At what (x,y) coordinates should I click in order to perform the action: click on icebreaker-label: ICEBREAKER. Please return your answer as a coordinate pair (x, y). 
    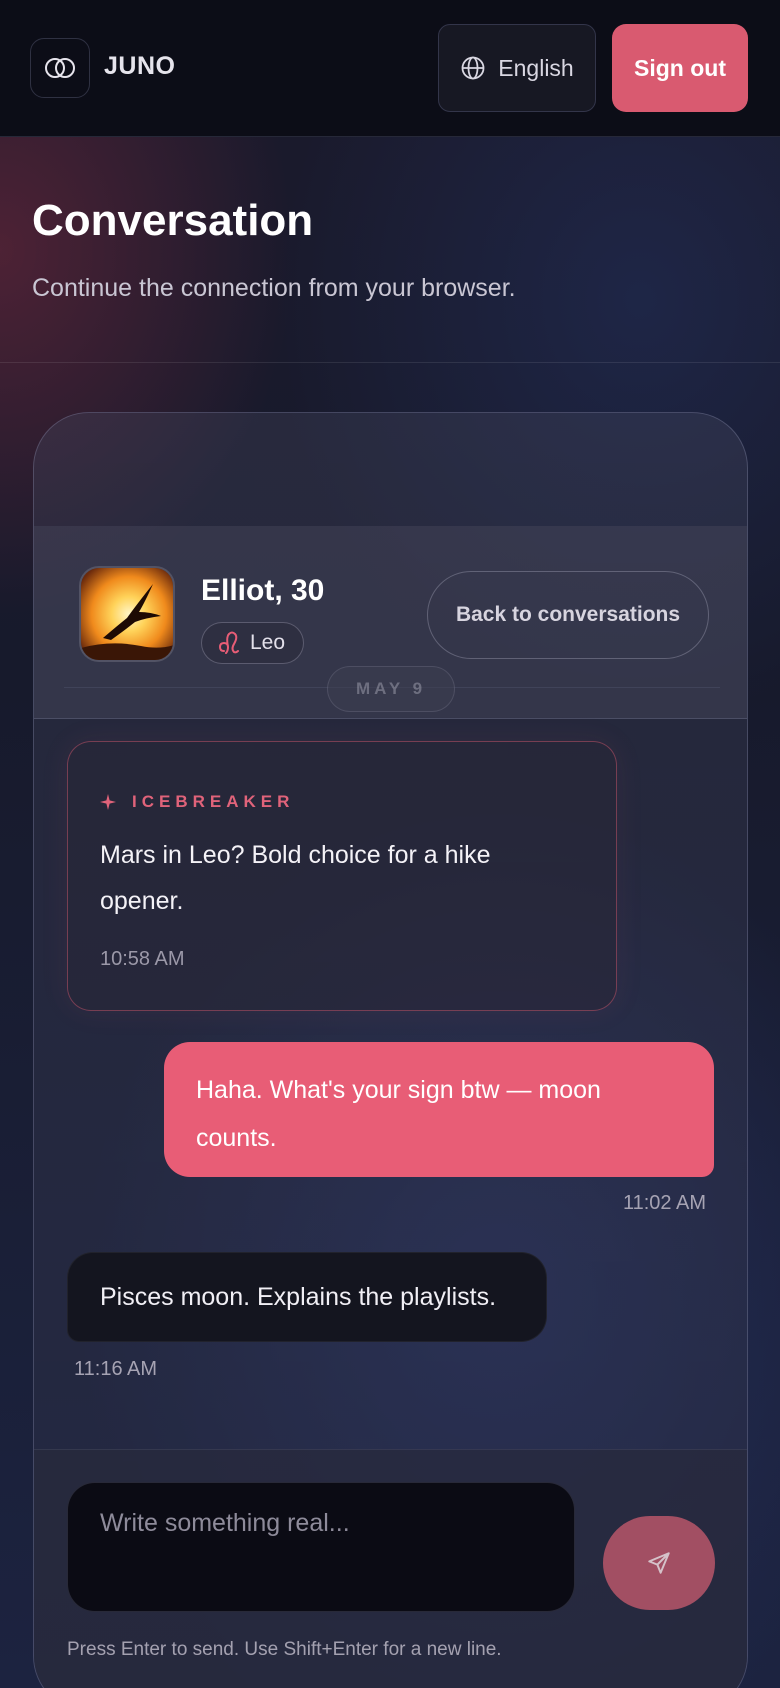
    Looking at the image, I should click on (197, 802).